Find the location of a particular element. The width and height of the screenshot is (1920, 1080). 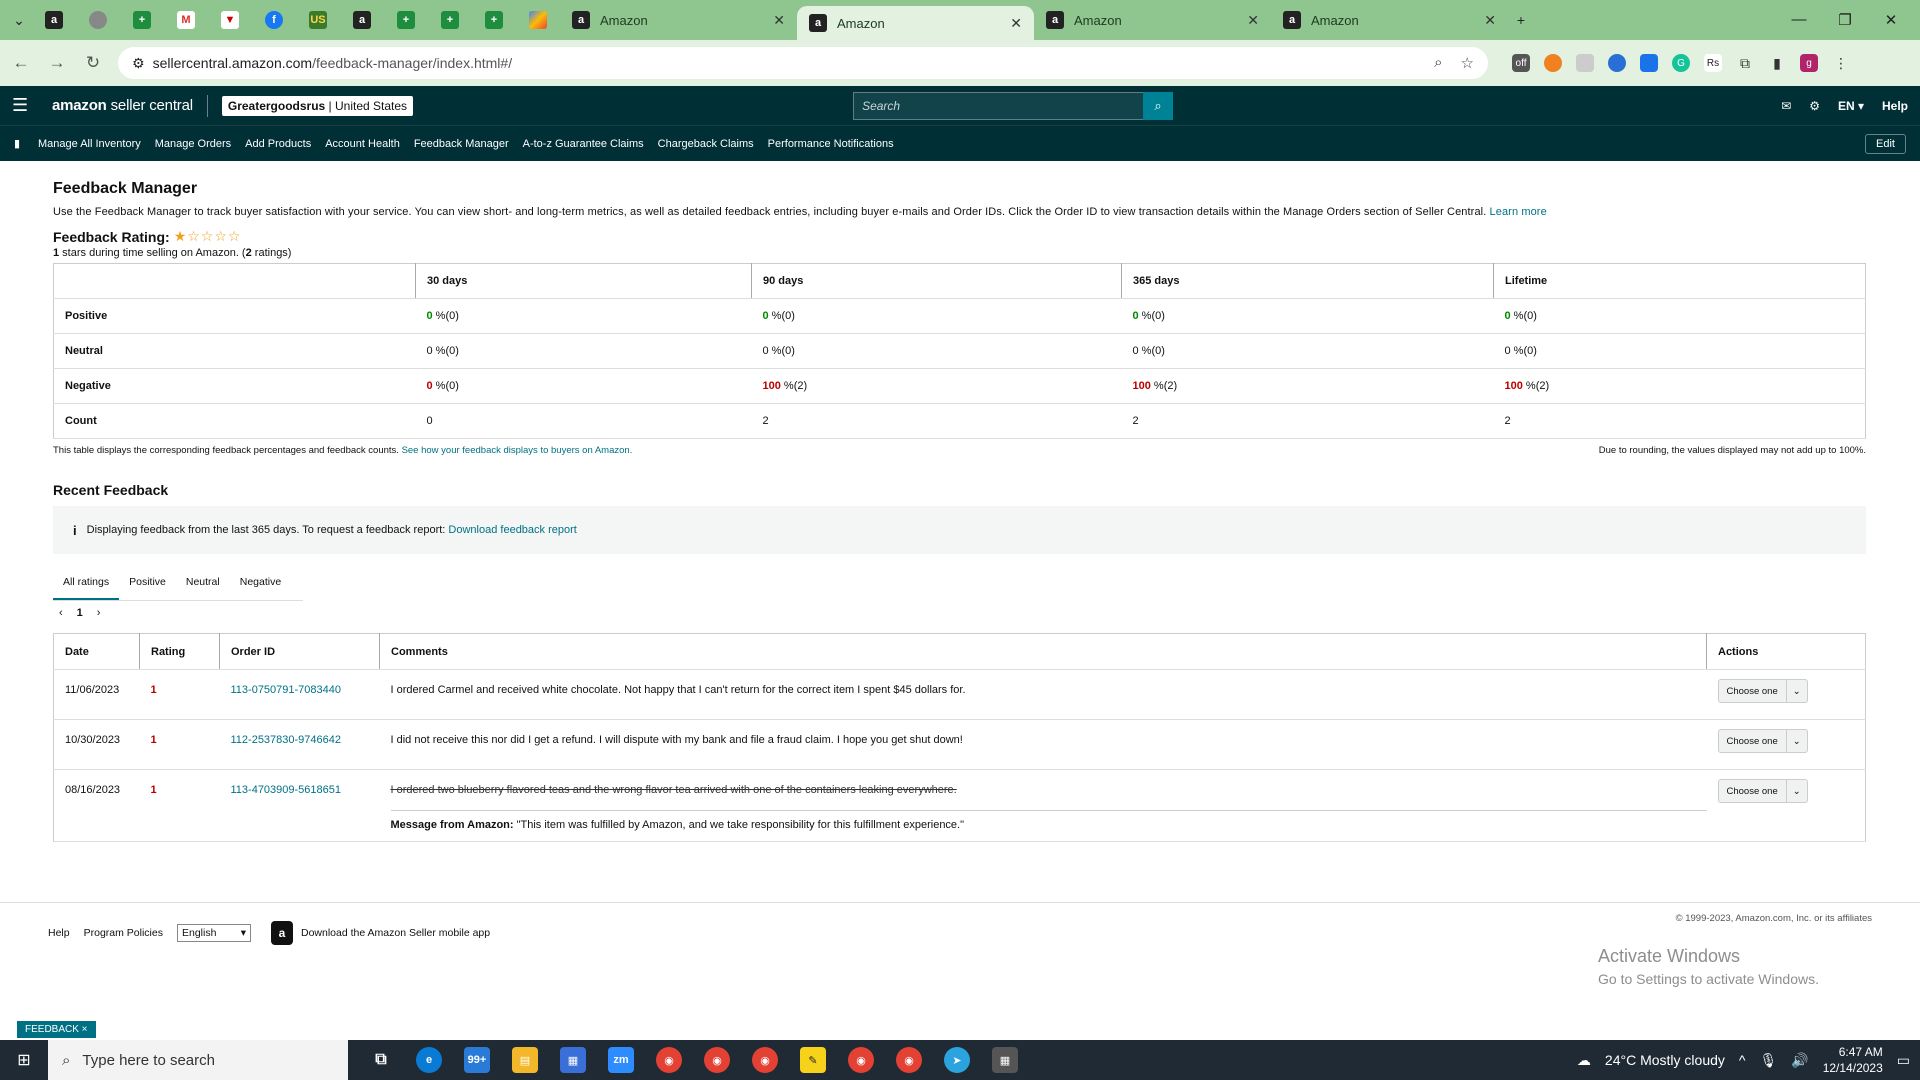

footer-language-select: English ▾ is located at coordinates (213, 932).